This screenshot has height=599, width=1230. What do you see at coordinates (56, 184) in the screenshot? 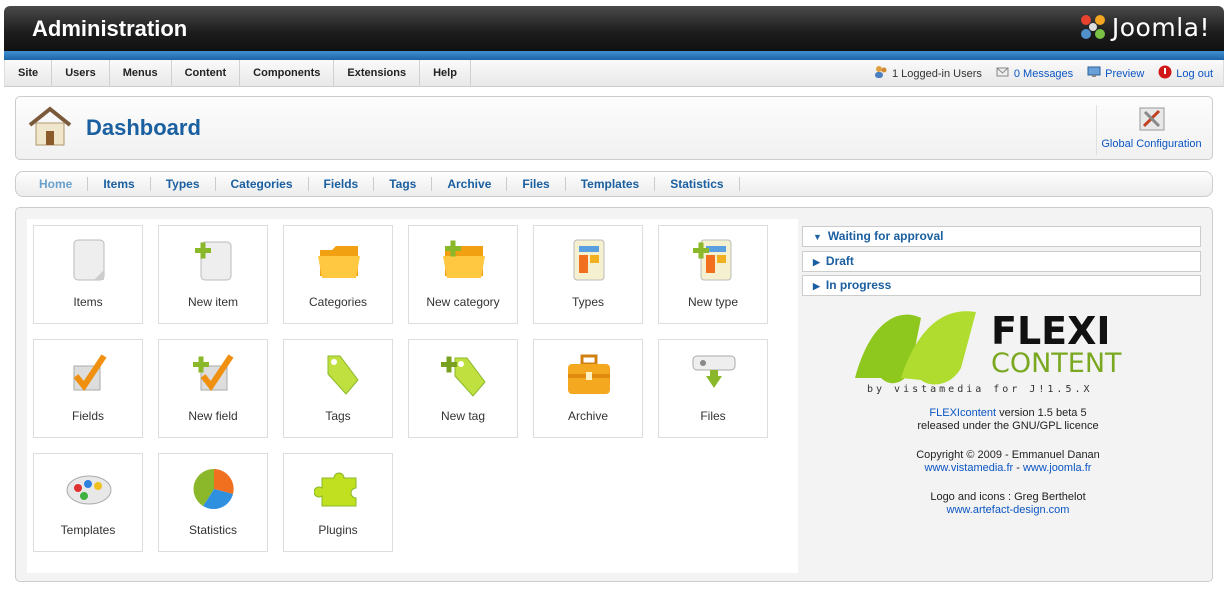
I see `tab-home: Home` at bounding box center [56, 184].